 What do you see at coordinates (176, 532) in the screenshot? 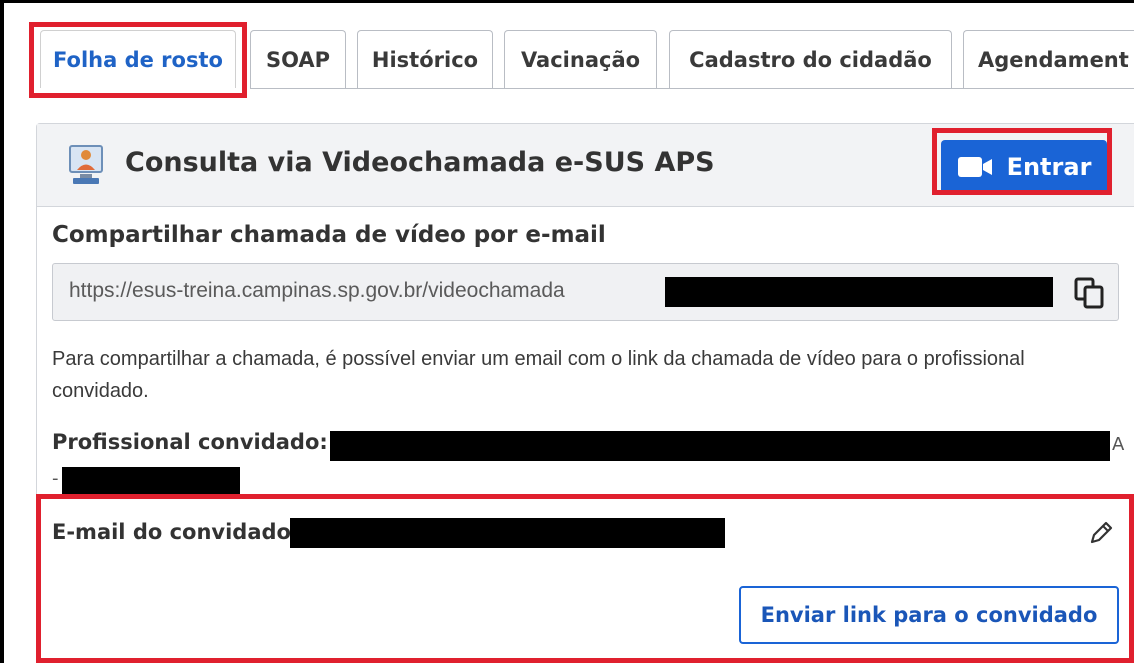
I see `guest-email-label: E-mail do convidado:` at bounding box center [176, 532].